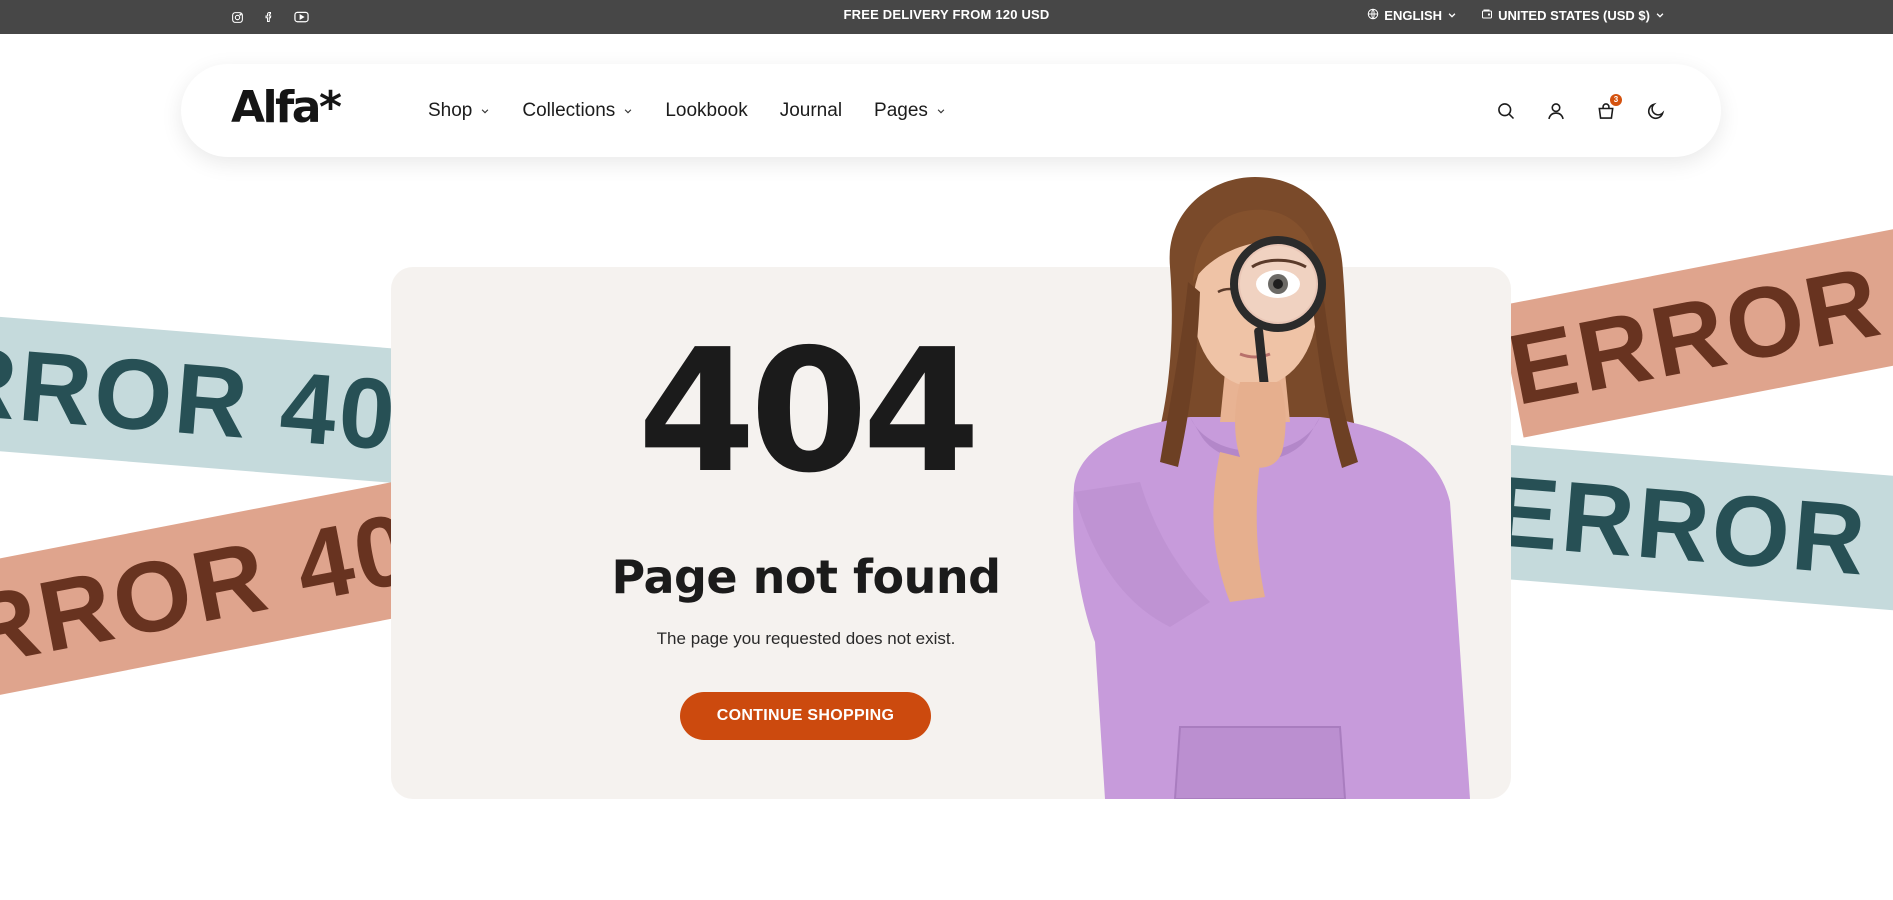 The height and width of the screenshot is (900, 1893). I want to click on currency-label: UNITED STATES (USD $), so click(1574, 15).